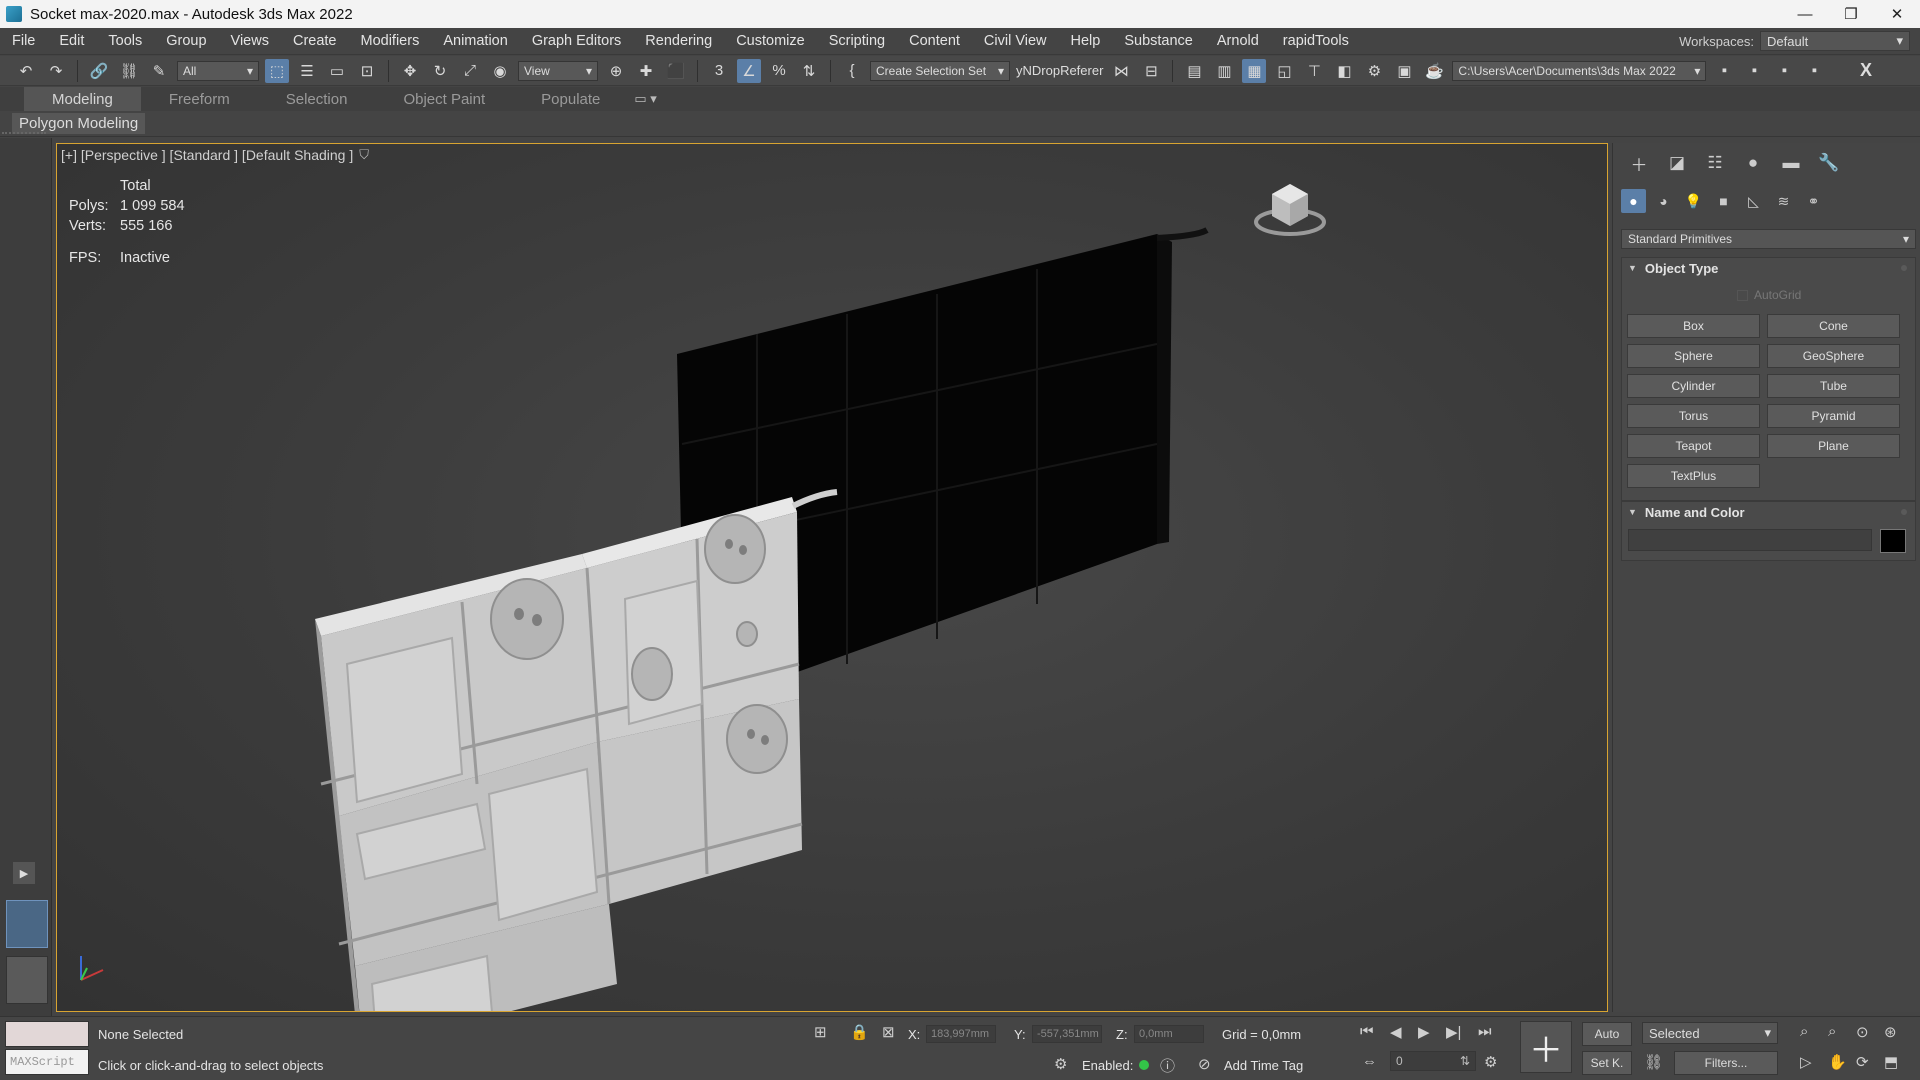  What do you see at coordinates (444, 99) in the screenshot?
I see `tab-object-paint: Object Paint` at bounding box center [444, 99].